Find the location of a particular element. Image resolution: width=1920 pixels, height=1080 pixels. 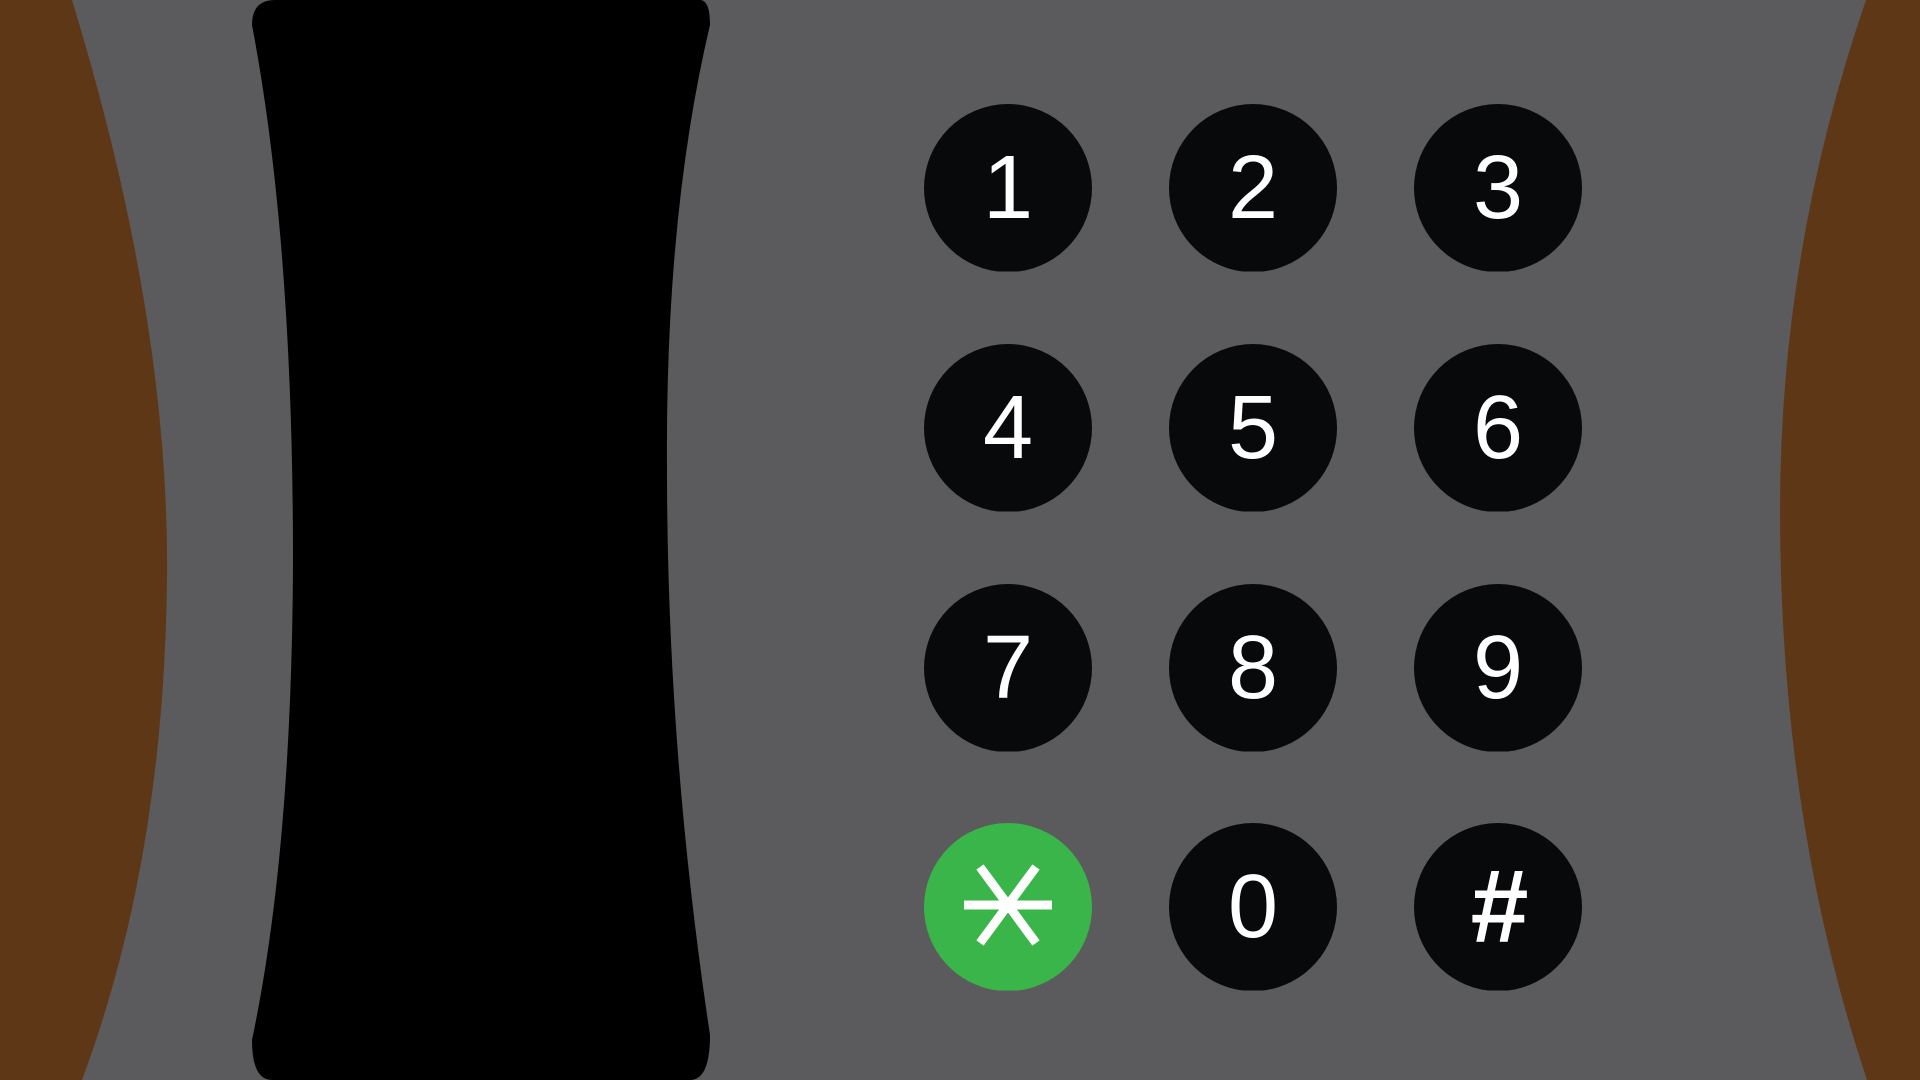

key-0-label: 0 is located at coordinates (1253, 907).